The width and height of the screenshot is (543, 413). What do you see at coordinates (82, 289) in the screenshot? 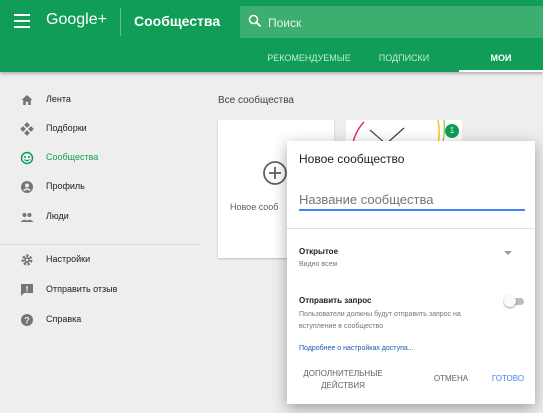
I see `sidebar-item-label: Отправить отзыв` at bounding box center [82, 289].